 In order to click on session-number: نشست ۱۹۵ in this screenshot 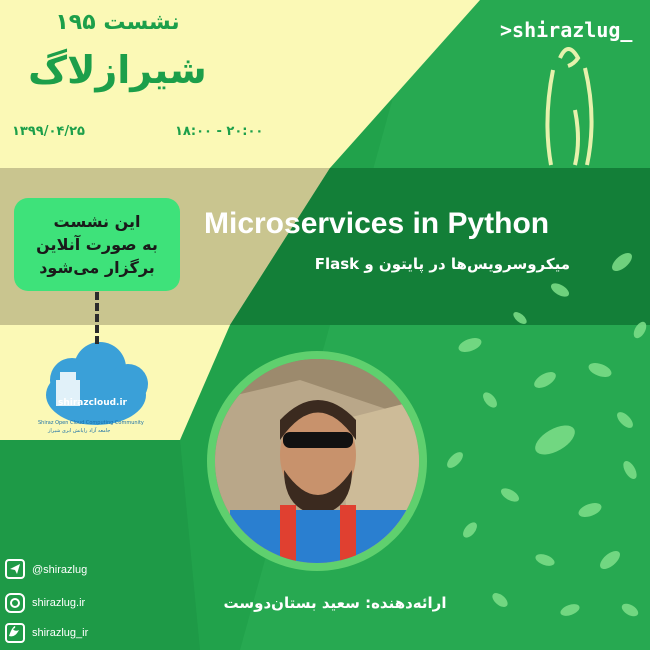, I will do `click(117, 22)`.